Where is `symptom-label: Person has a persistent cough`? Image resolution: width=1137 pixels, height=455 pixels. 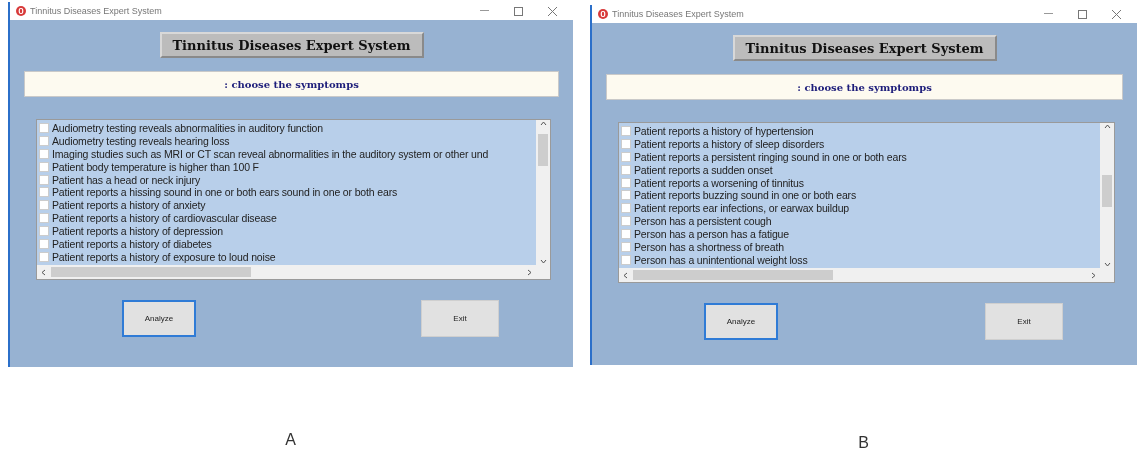
symptom-label: Person has a persistent cough is located at coordinates (703, 221).